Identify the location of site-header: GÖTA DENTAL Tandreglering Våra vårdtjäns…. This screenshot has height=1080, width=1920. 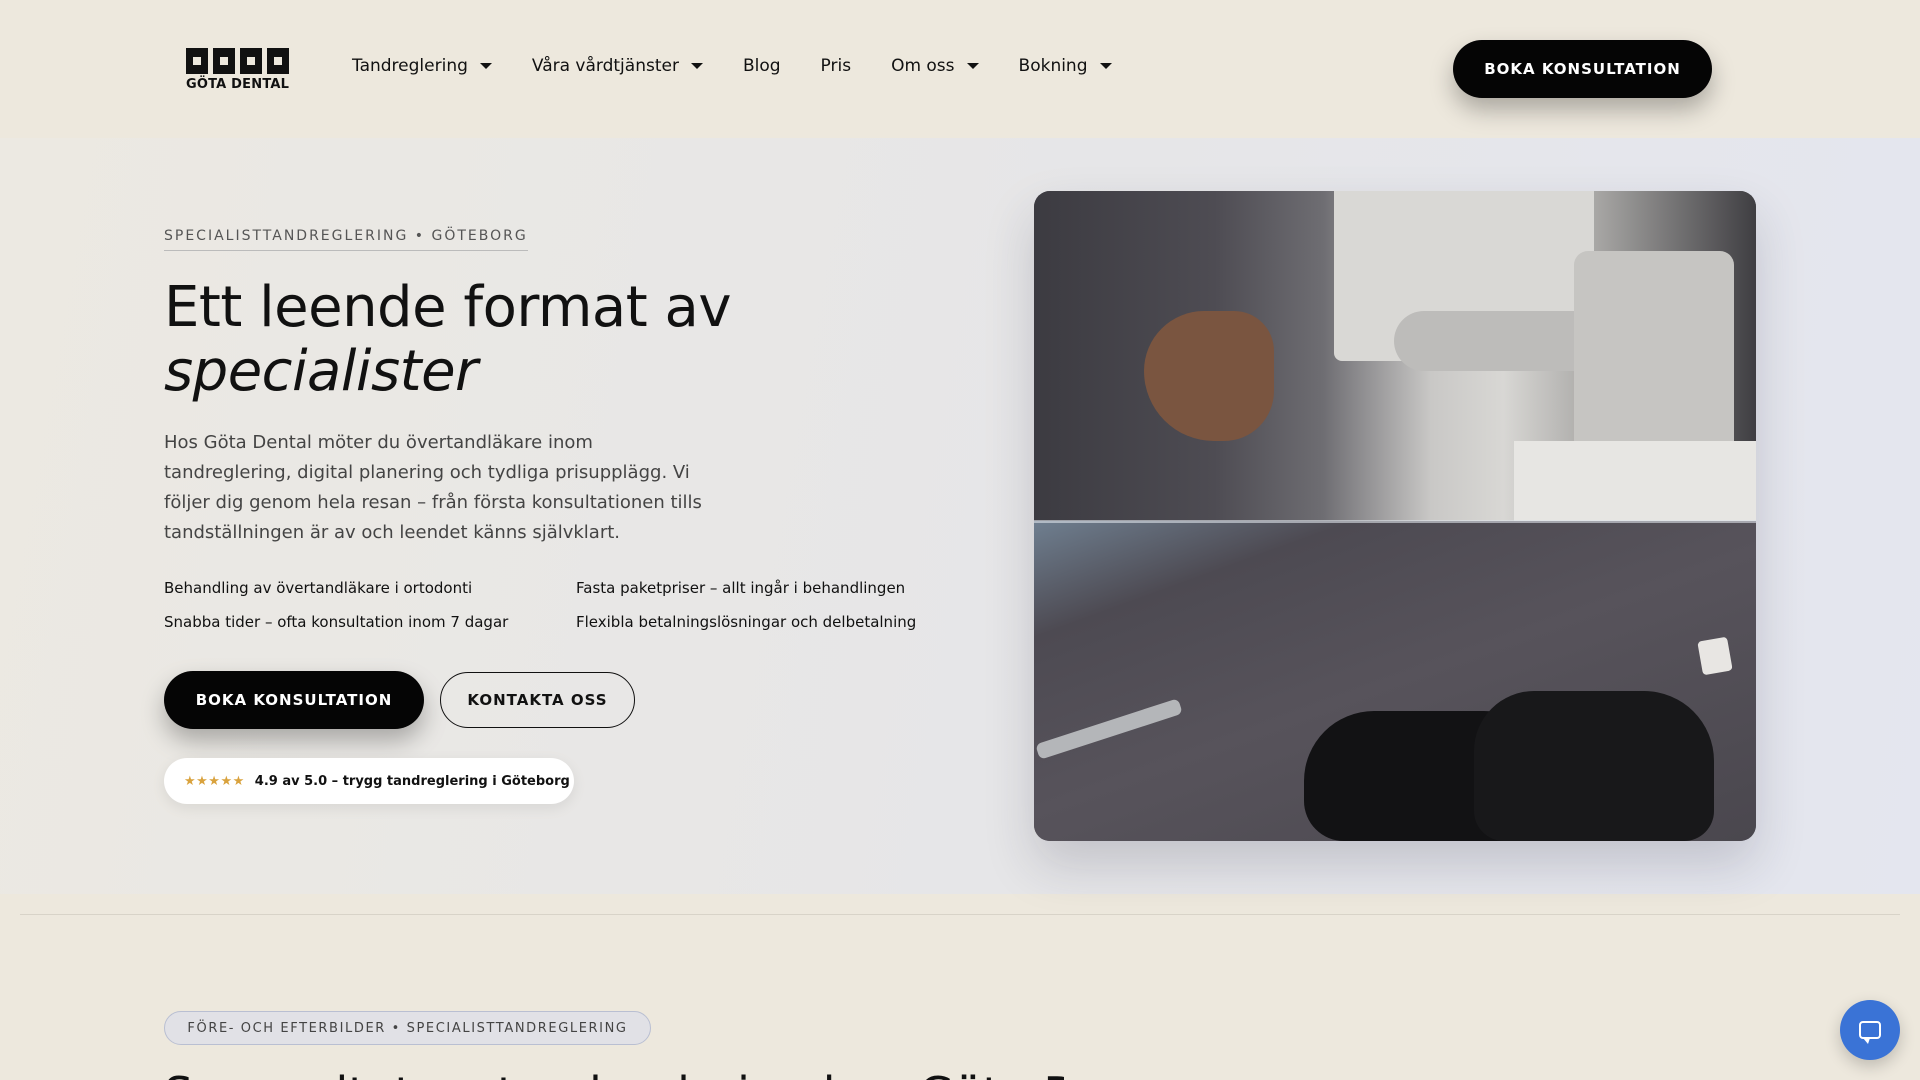
(960, 69).